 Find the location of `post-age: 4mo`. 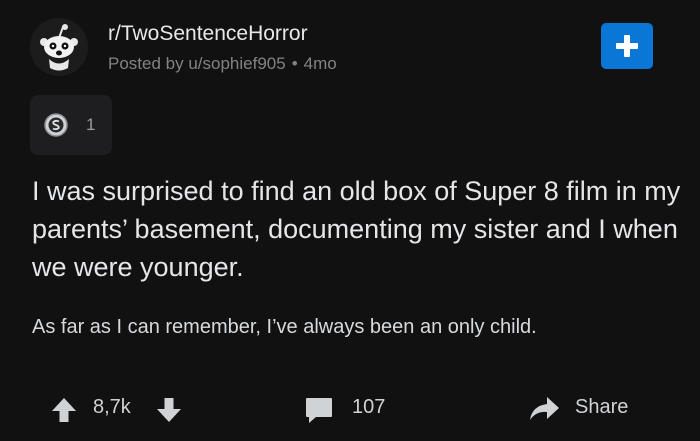

post-age: 4mo is located at coordinates (320, 63).